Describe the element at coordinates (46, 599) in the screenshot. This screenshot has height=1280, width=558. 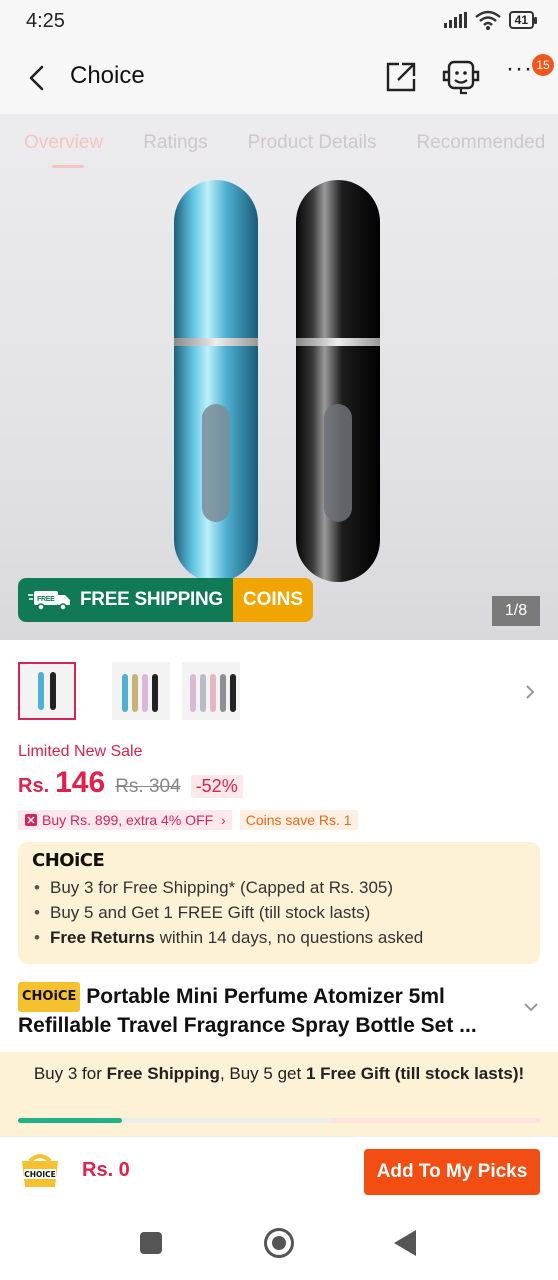
I see `svg-text: FREE` at that location.